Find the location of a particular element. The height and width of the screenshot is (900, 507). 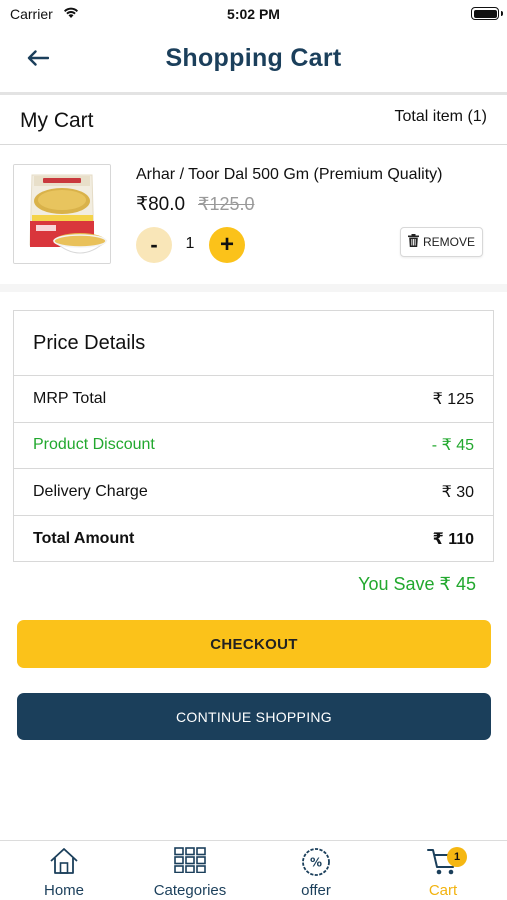

price-row-value: ₹ 30 is located at coordinates (457, 492).